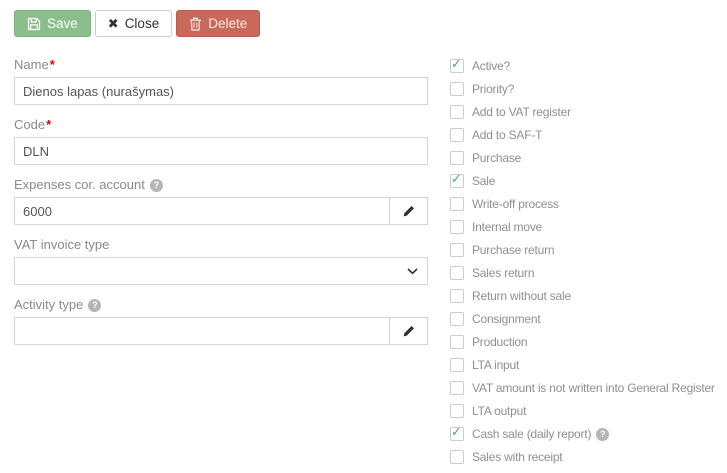 The height and width of the screenshot is (473, 727). I want to click on checkbox-label: LTA input, so click(496, 365).